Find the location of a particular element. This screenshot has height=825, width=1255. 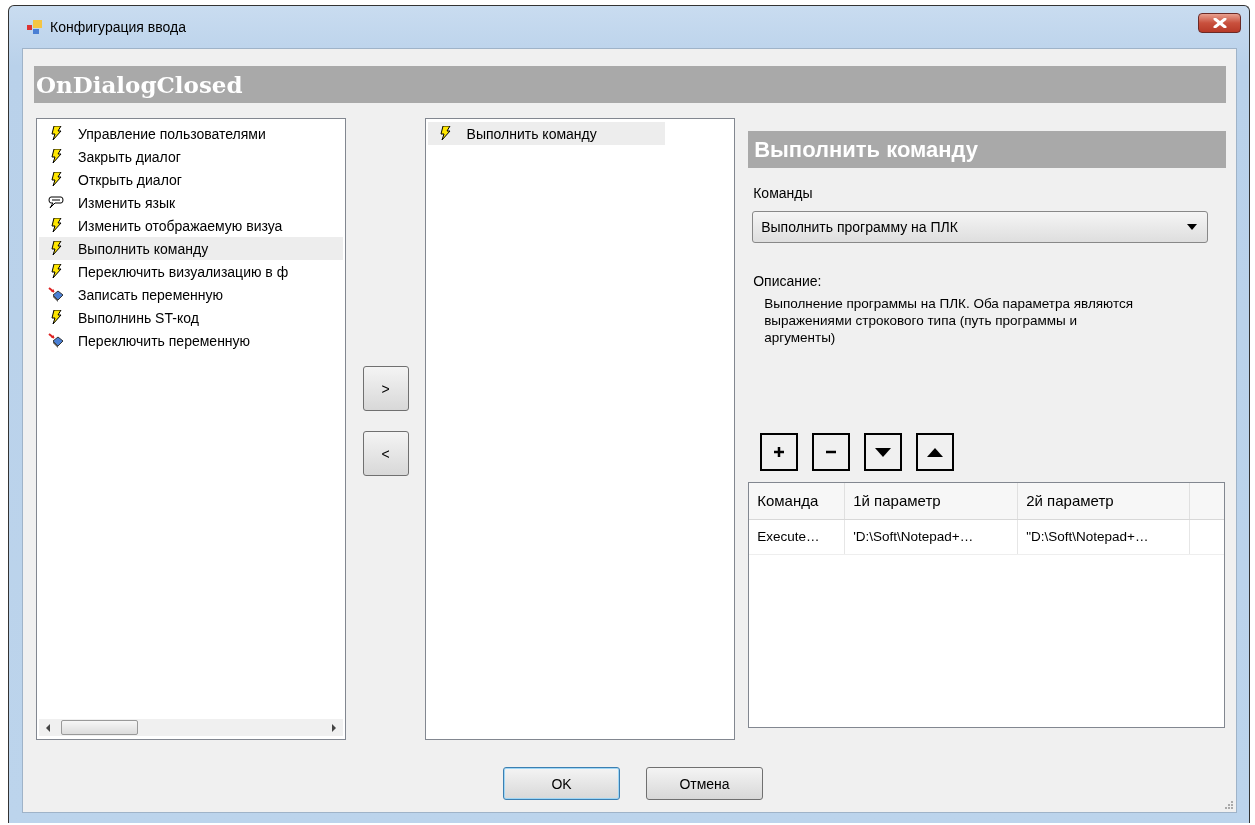

add-button is located at coordinates (779, 452).